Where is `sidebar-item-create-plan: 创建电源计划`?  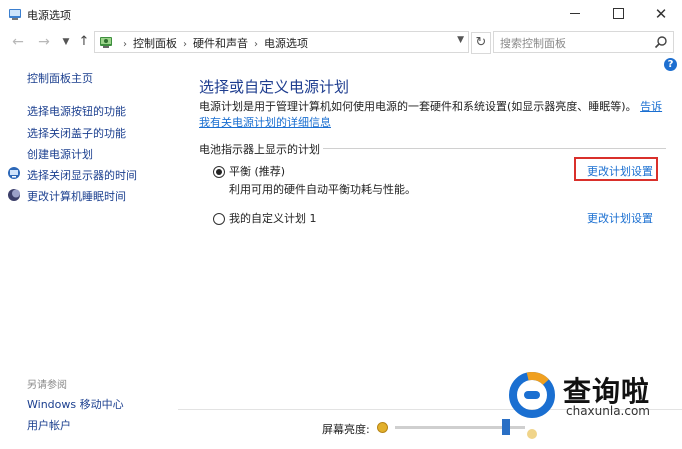
sidebar-item-create-plan: 创建电源计划 is located at coordinates (60, 154).